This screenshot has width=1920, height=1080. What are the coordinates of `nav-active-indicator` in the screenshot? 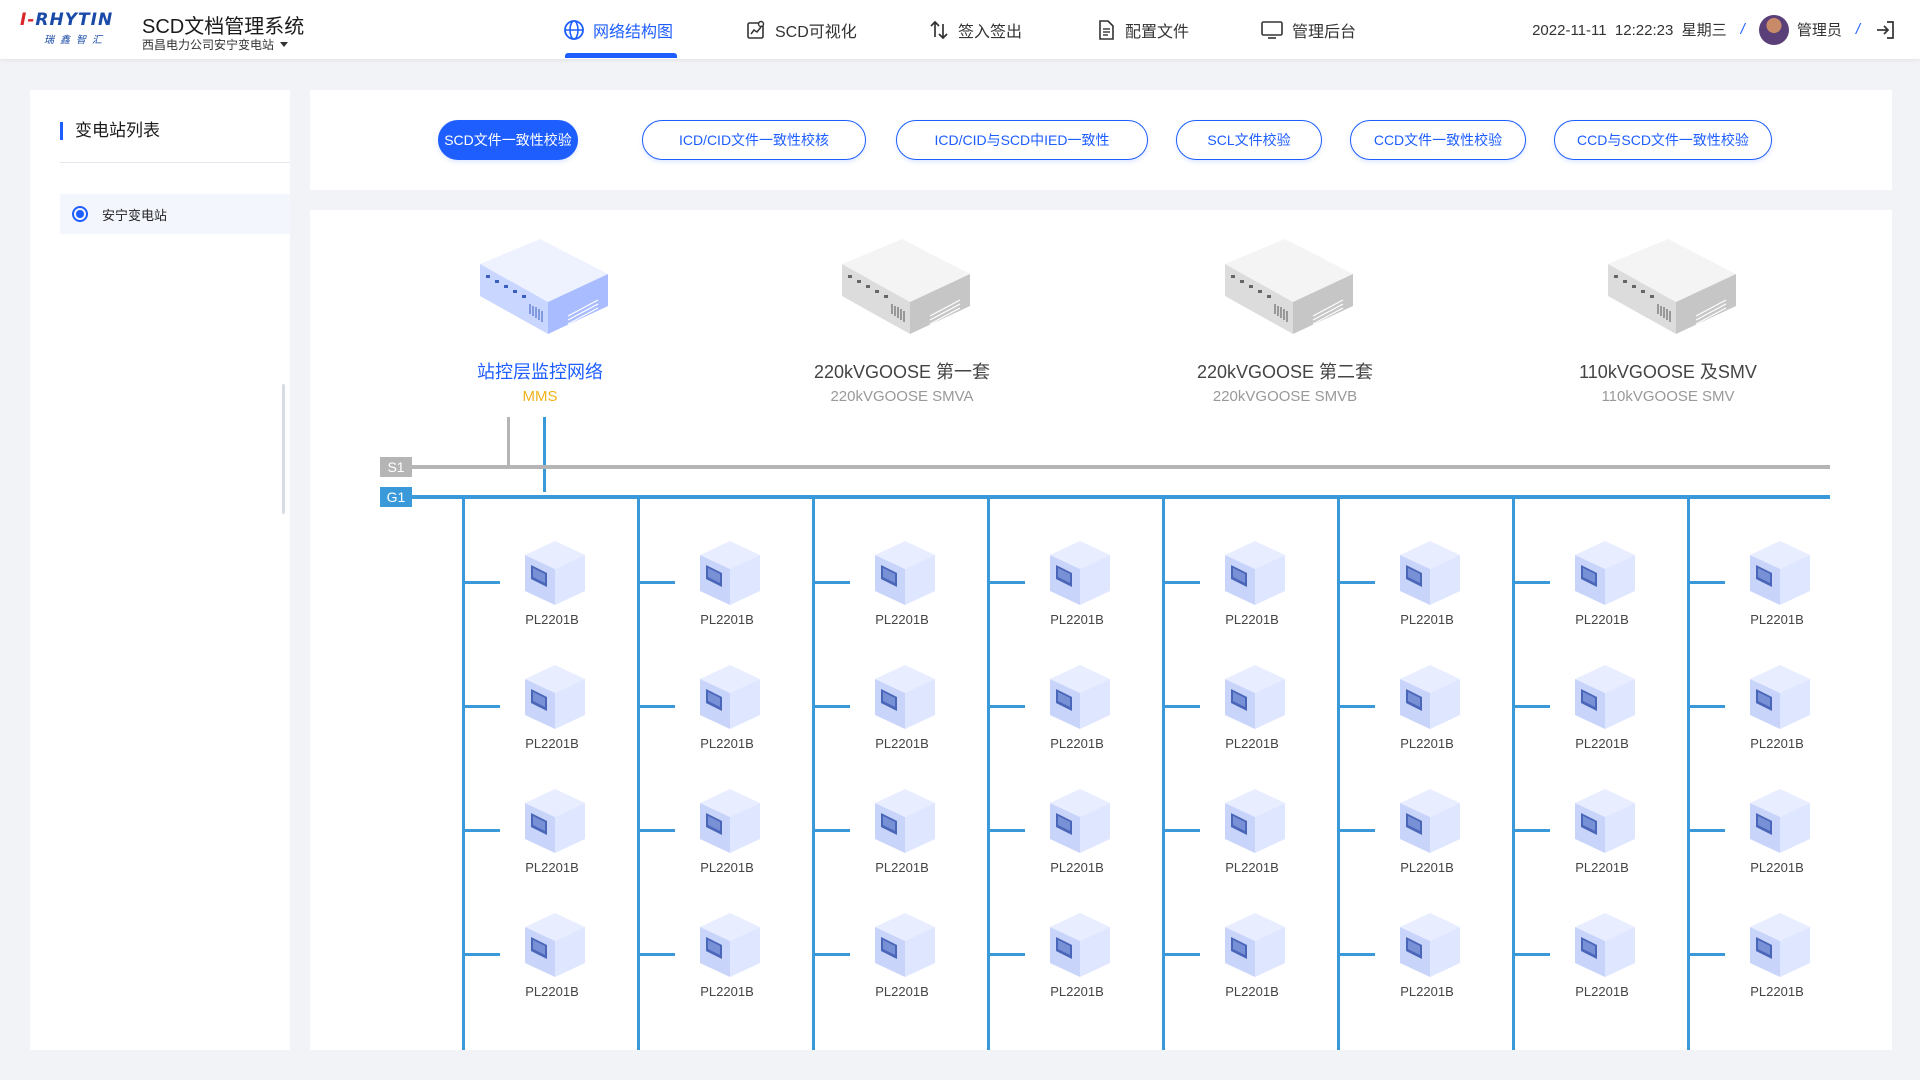 It's located at (621, 55).